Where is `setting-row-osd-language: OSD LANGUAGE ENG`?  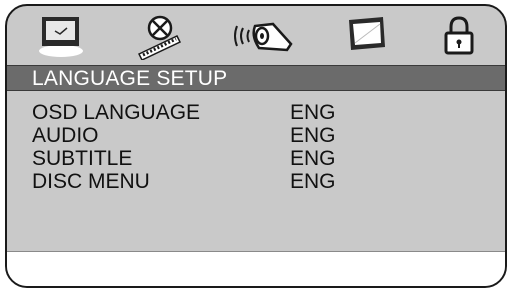
setting-row-osd-language: OSD LANGUAGE ENG is located at coordinates (256, 113).